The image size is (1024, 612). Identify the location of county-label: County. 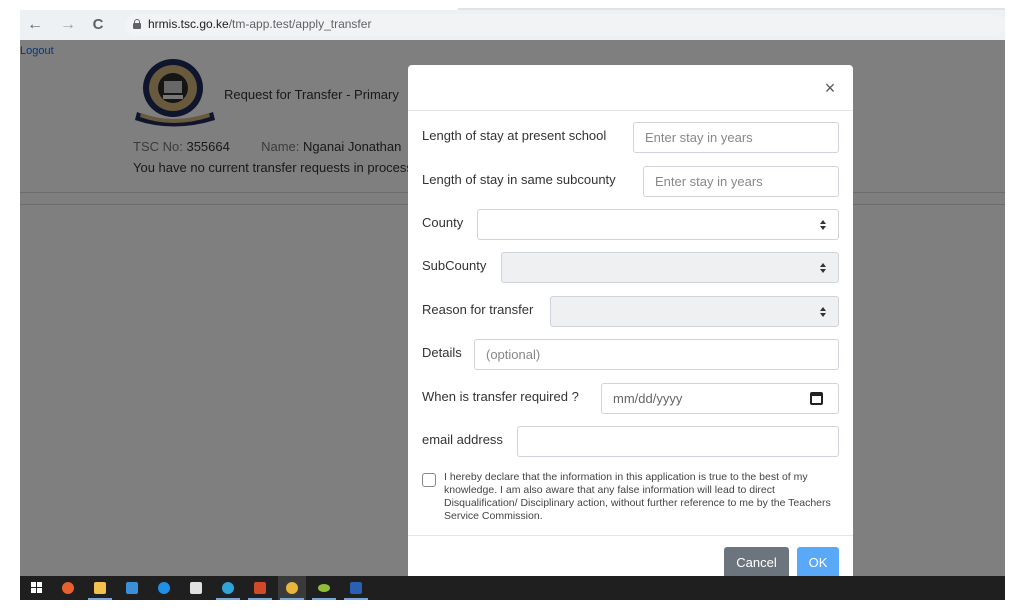
(443, 222).